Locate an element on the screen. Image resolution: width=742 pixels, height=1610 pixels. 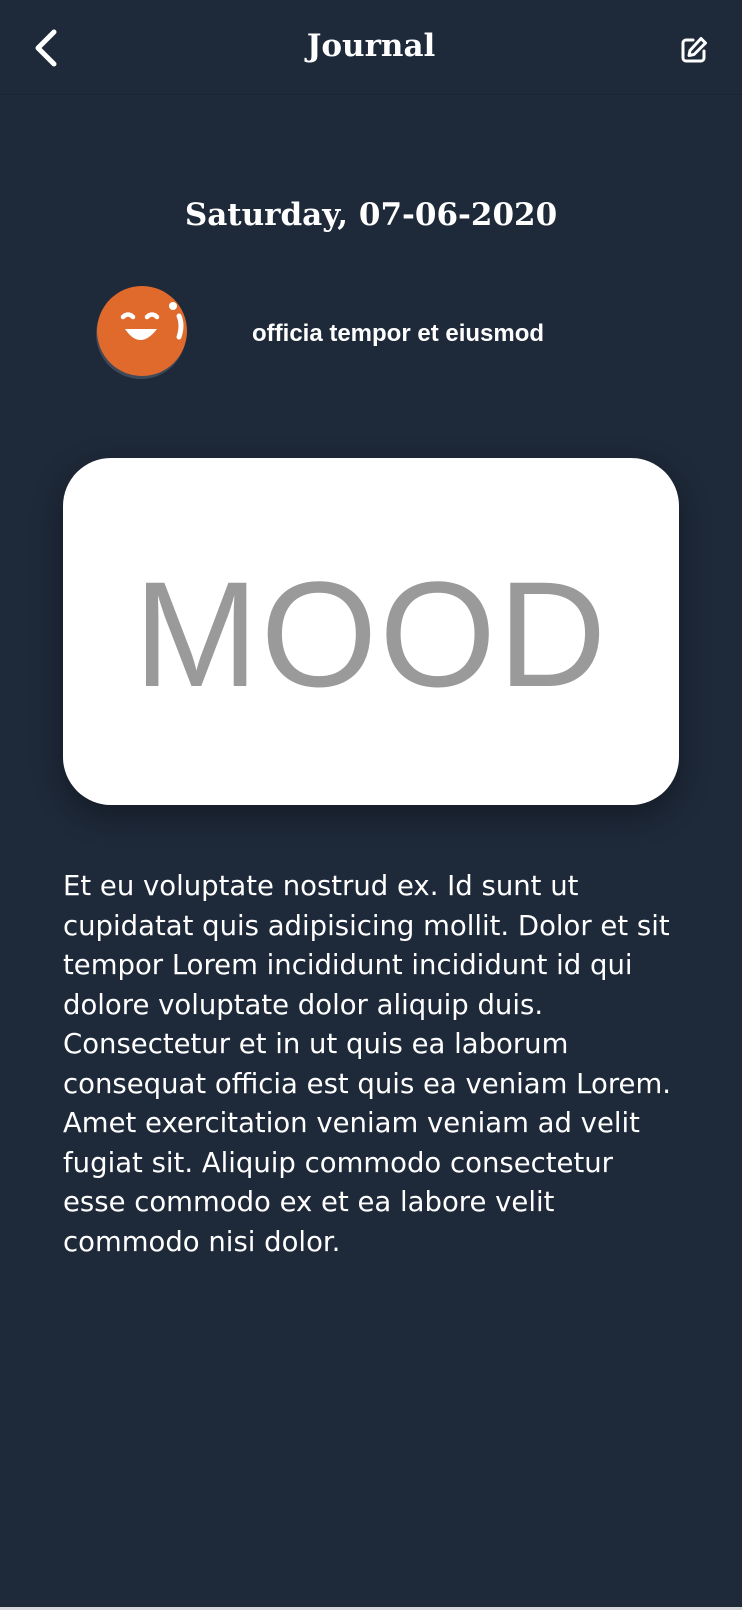
mood-avatar is located at coordinates (142, 332).